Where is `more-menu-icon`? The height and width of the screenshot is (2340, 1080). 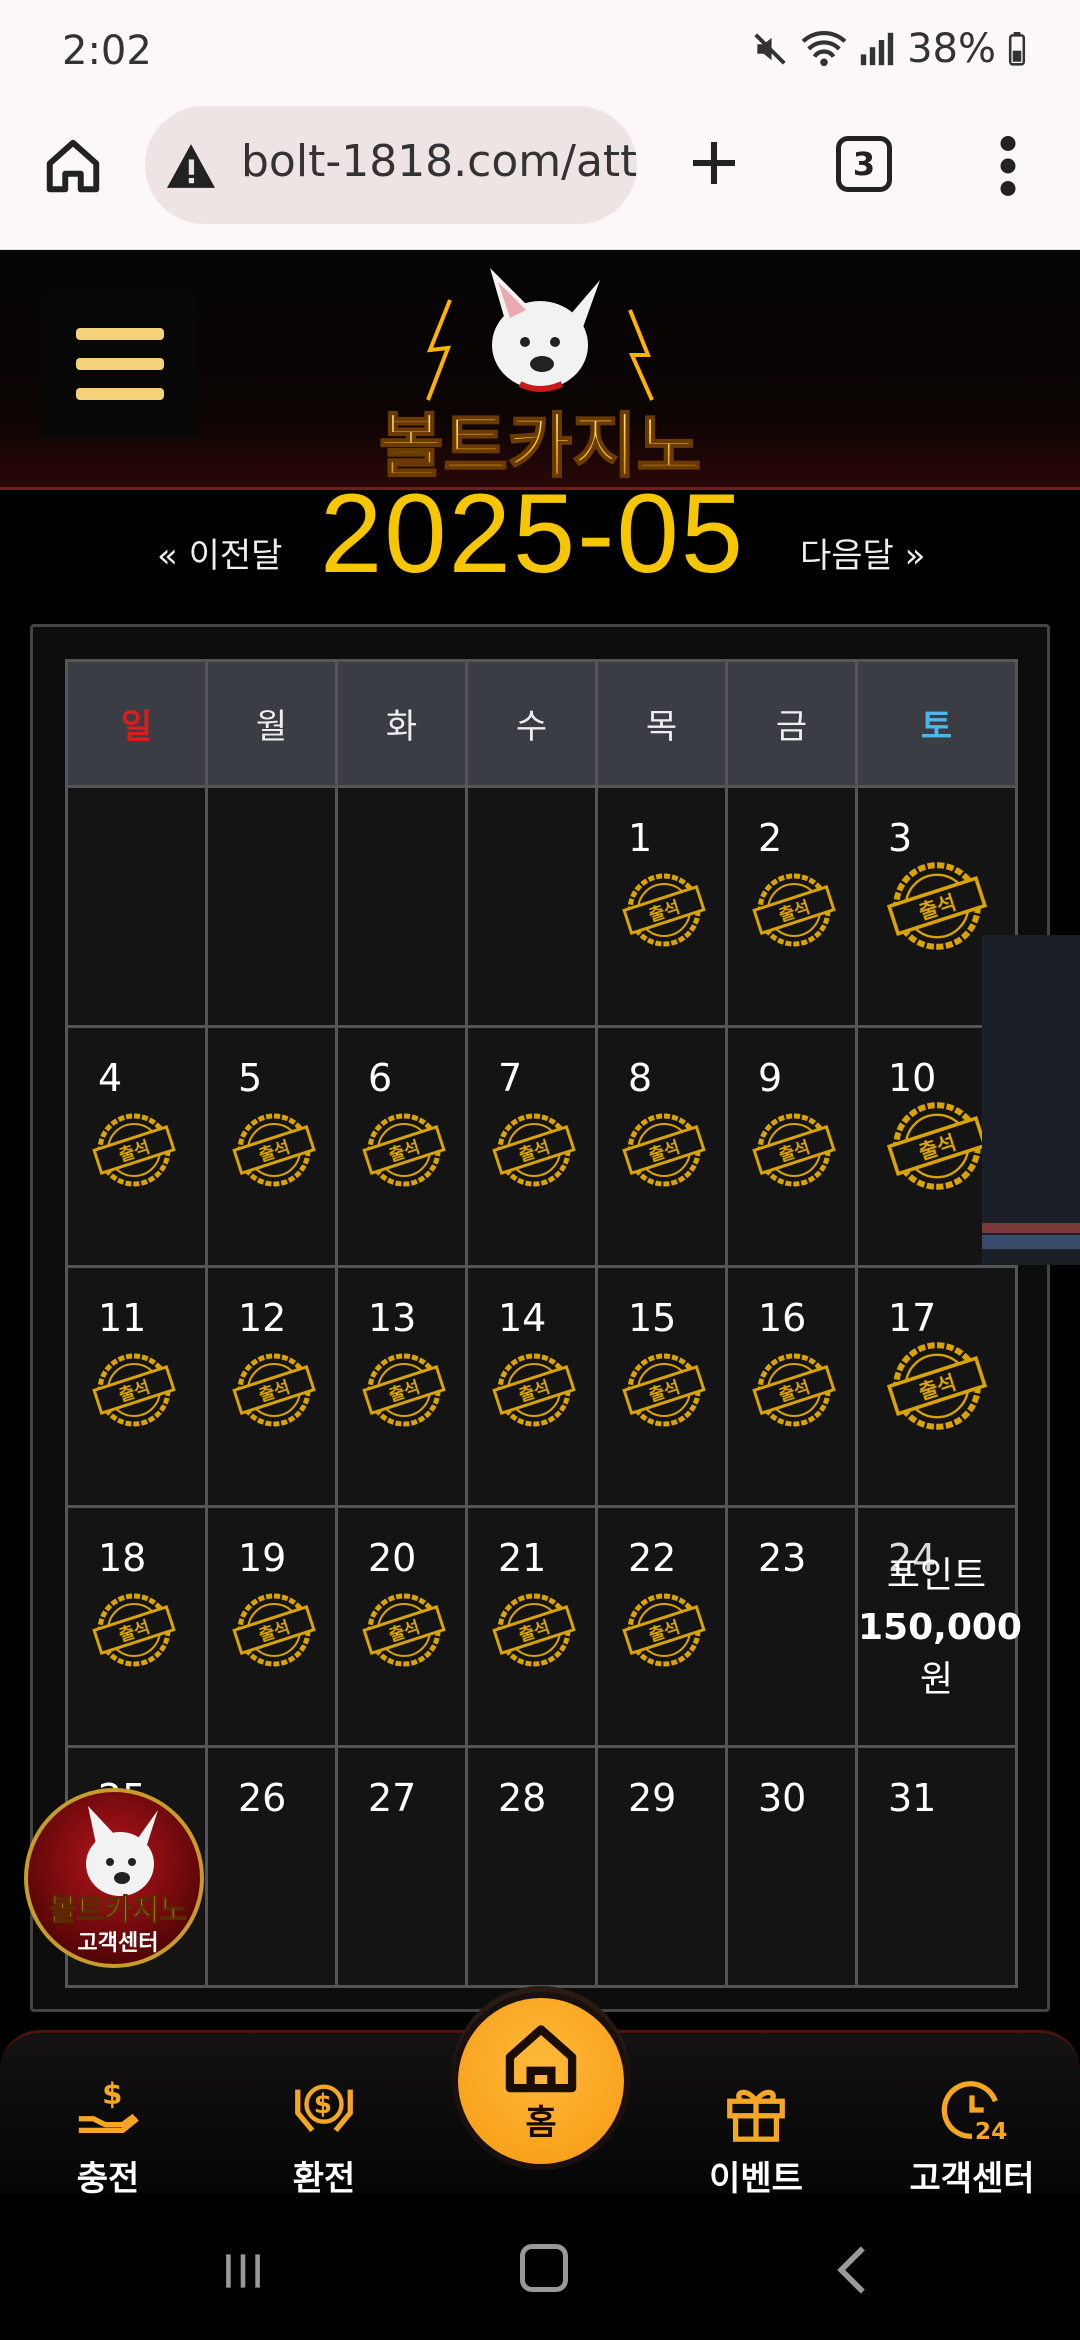 more-menu-icon is located at coordinates (1008, 166).